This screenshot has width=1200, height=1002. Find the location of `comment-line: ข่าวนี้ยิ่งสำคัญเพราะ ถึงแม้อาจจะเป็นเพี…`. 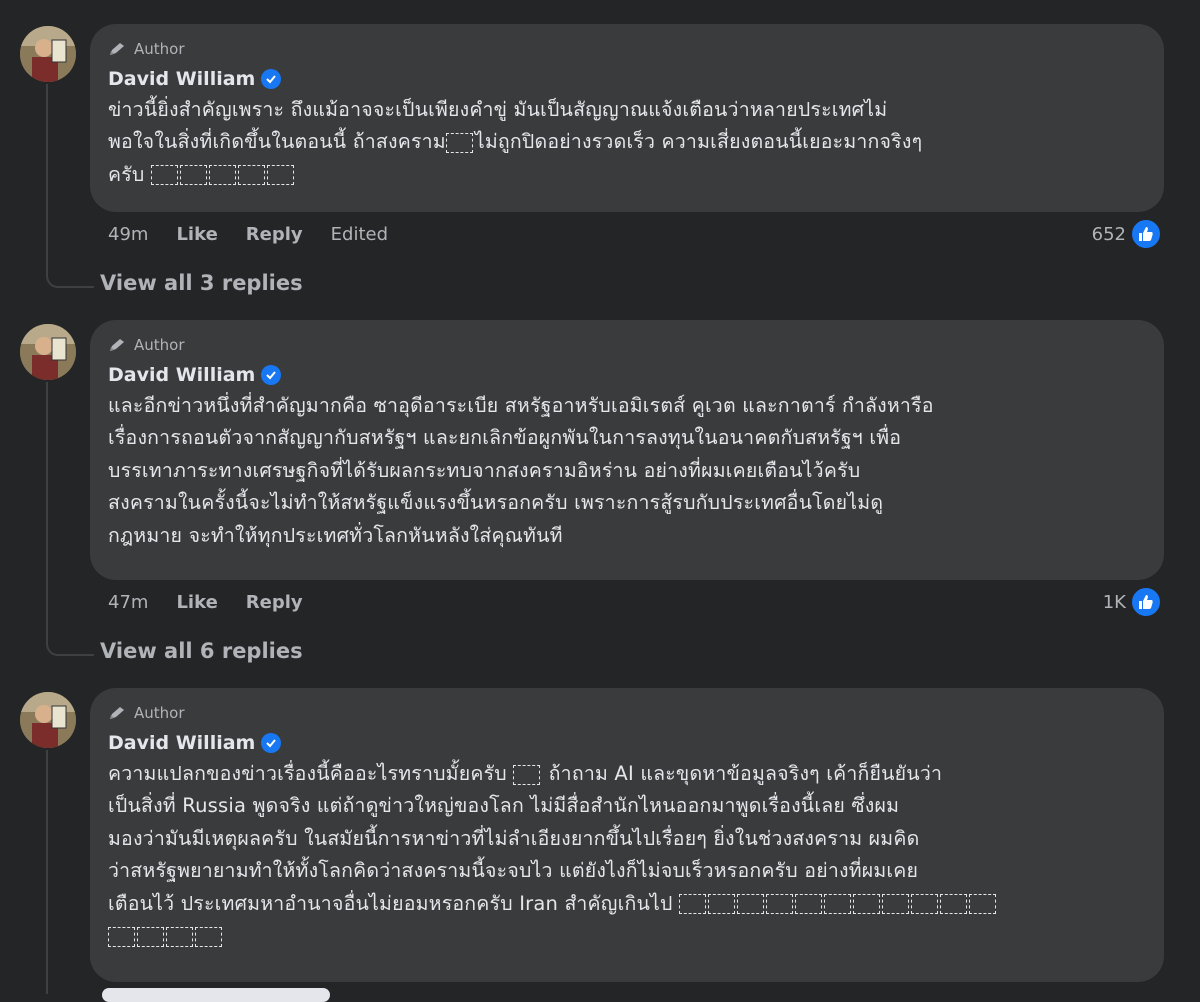

comment-line: ข่าวนี้ยิ่งสำคัญเพราะ ถึงแม้อาจจะเป็นเพี… is located at coordinates (498, 109).